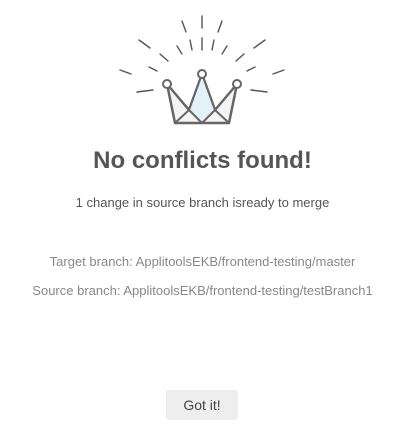  Describe the element at coordinates (202, 70) in the screenshot. I see `crown-icon` at that location.